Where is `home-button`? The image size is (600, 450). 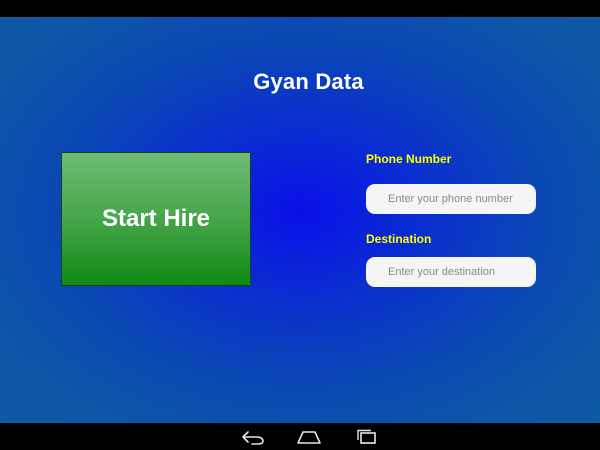 home-button is located at coordinates (309, 437).